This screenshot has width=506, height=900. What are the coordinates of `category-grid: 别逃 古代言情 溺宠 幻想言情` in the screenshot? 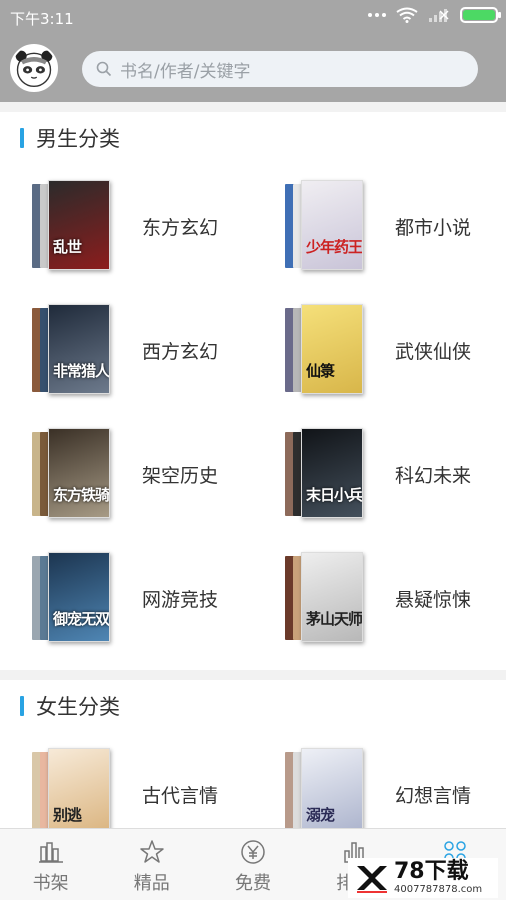 It's located at (253, 780).